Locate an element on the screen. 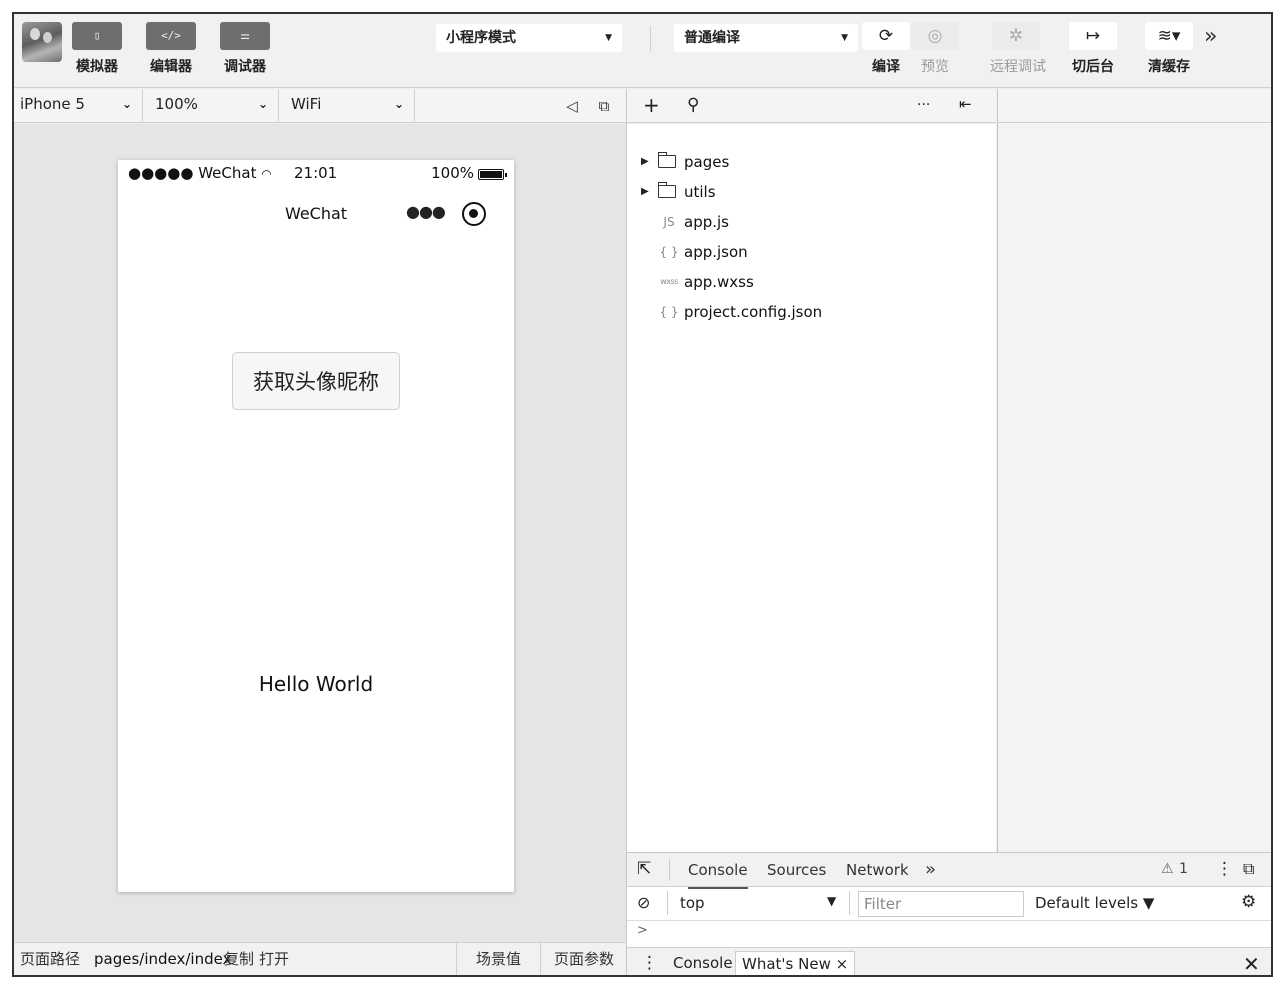  kebab-menu-icon: ⋮ is located at coordinates (1224, 869).